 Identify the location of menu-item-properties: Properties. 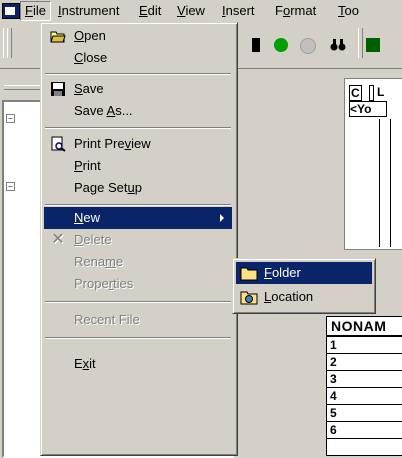
(138, 284).